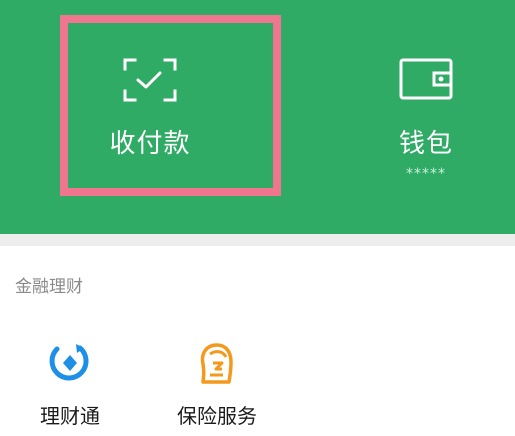  What do you see at coordinates (257, 240) in the screenshot?
I see `section-separator` at bounding box center [257, 240].